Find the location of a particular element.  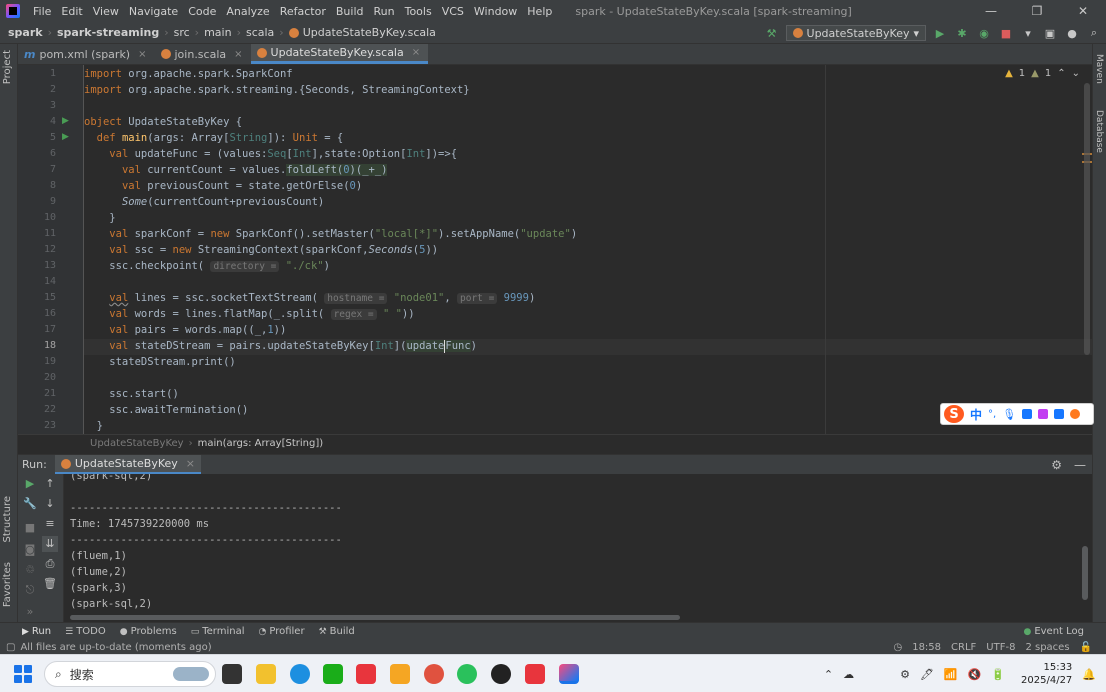

menu-build: Build is located at coordinates (350, 11).